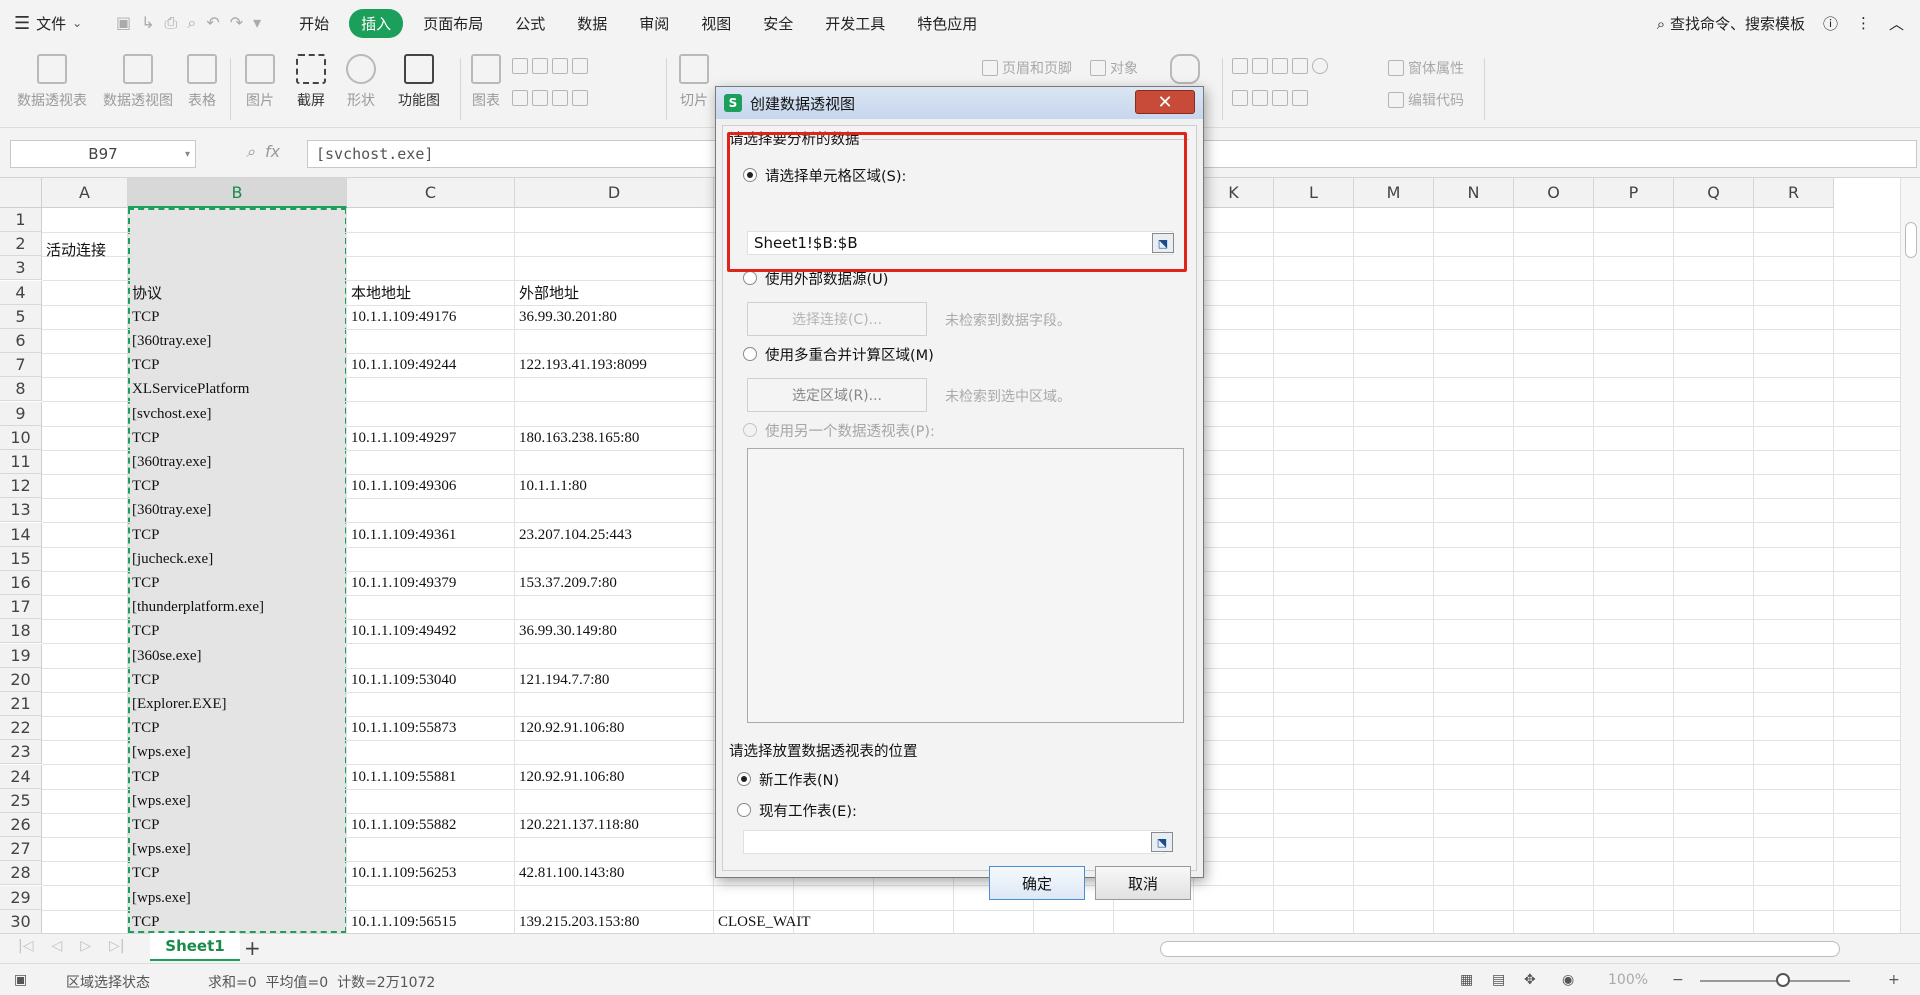 This screenshot has width=1920, height=995. I want to click on cell-b12: TCP, so click(144, 486).